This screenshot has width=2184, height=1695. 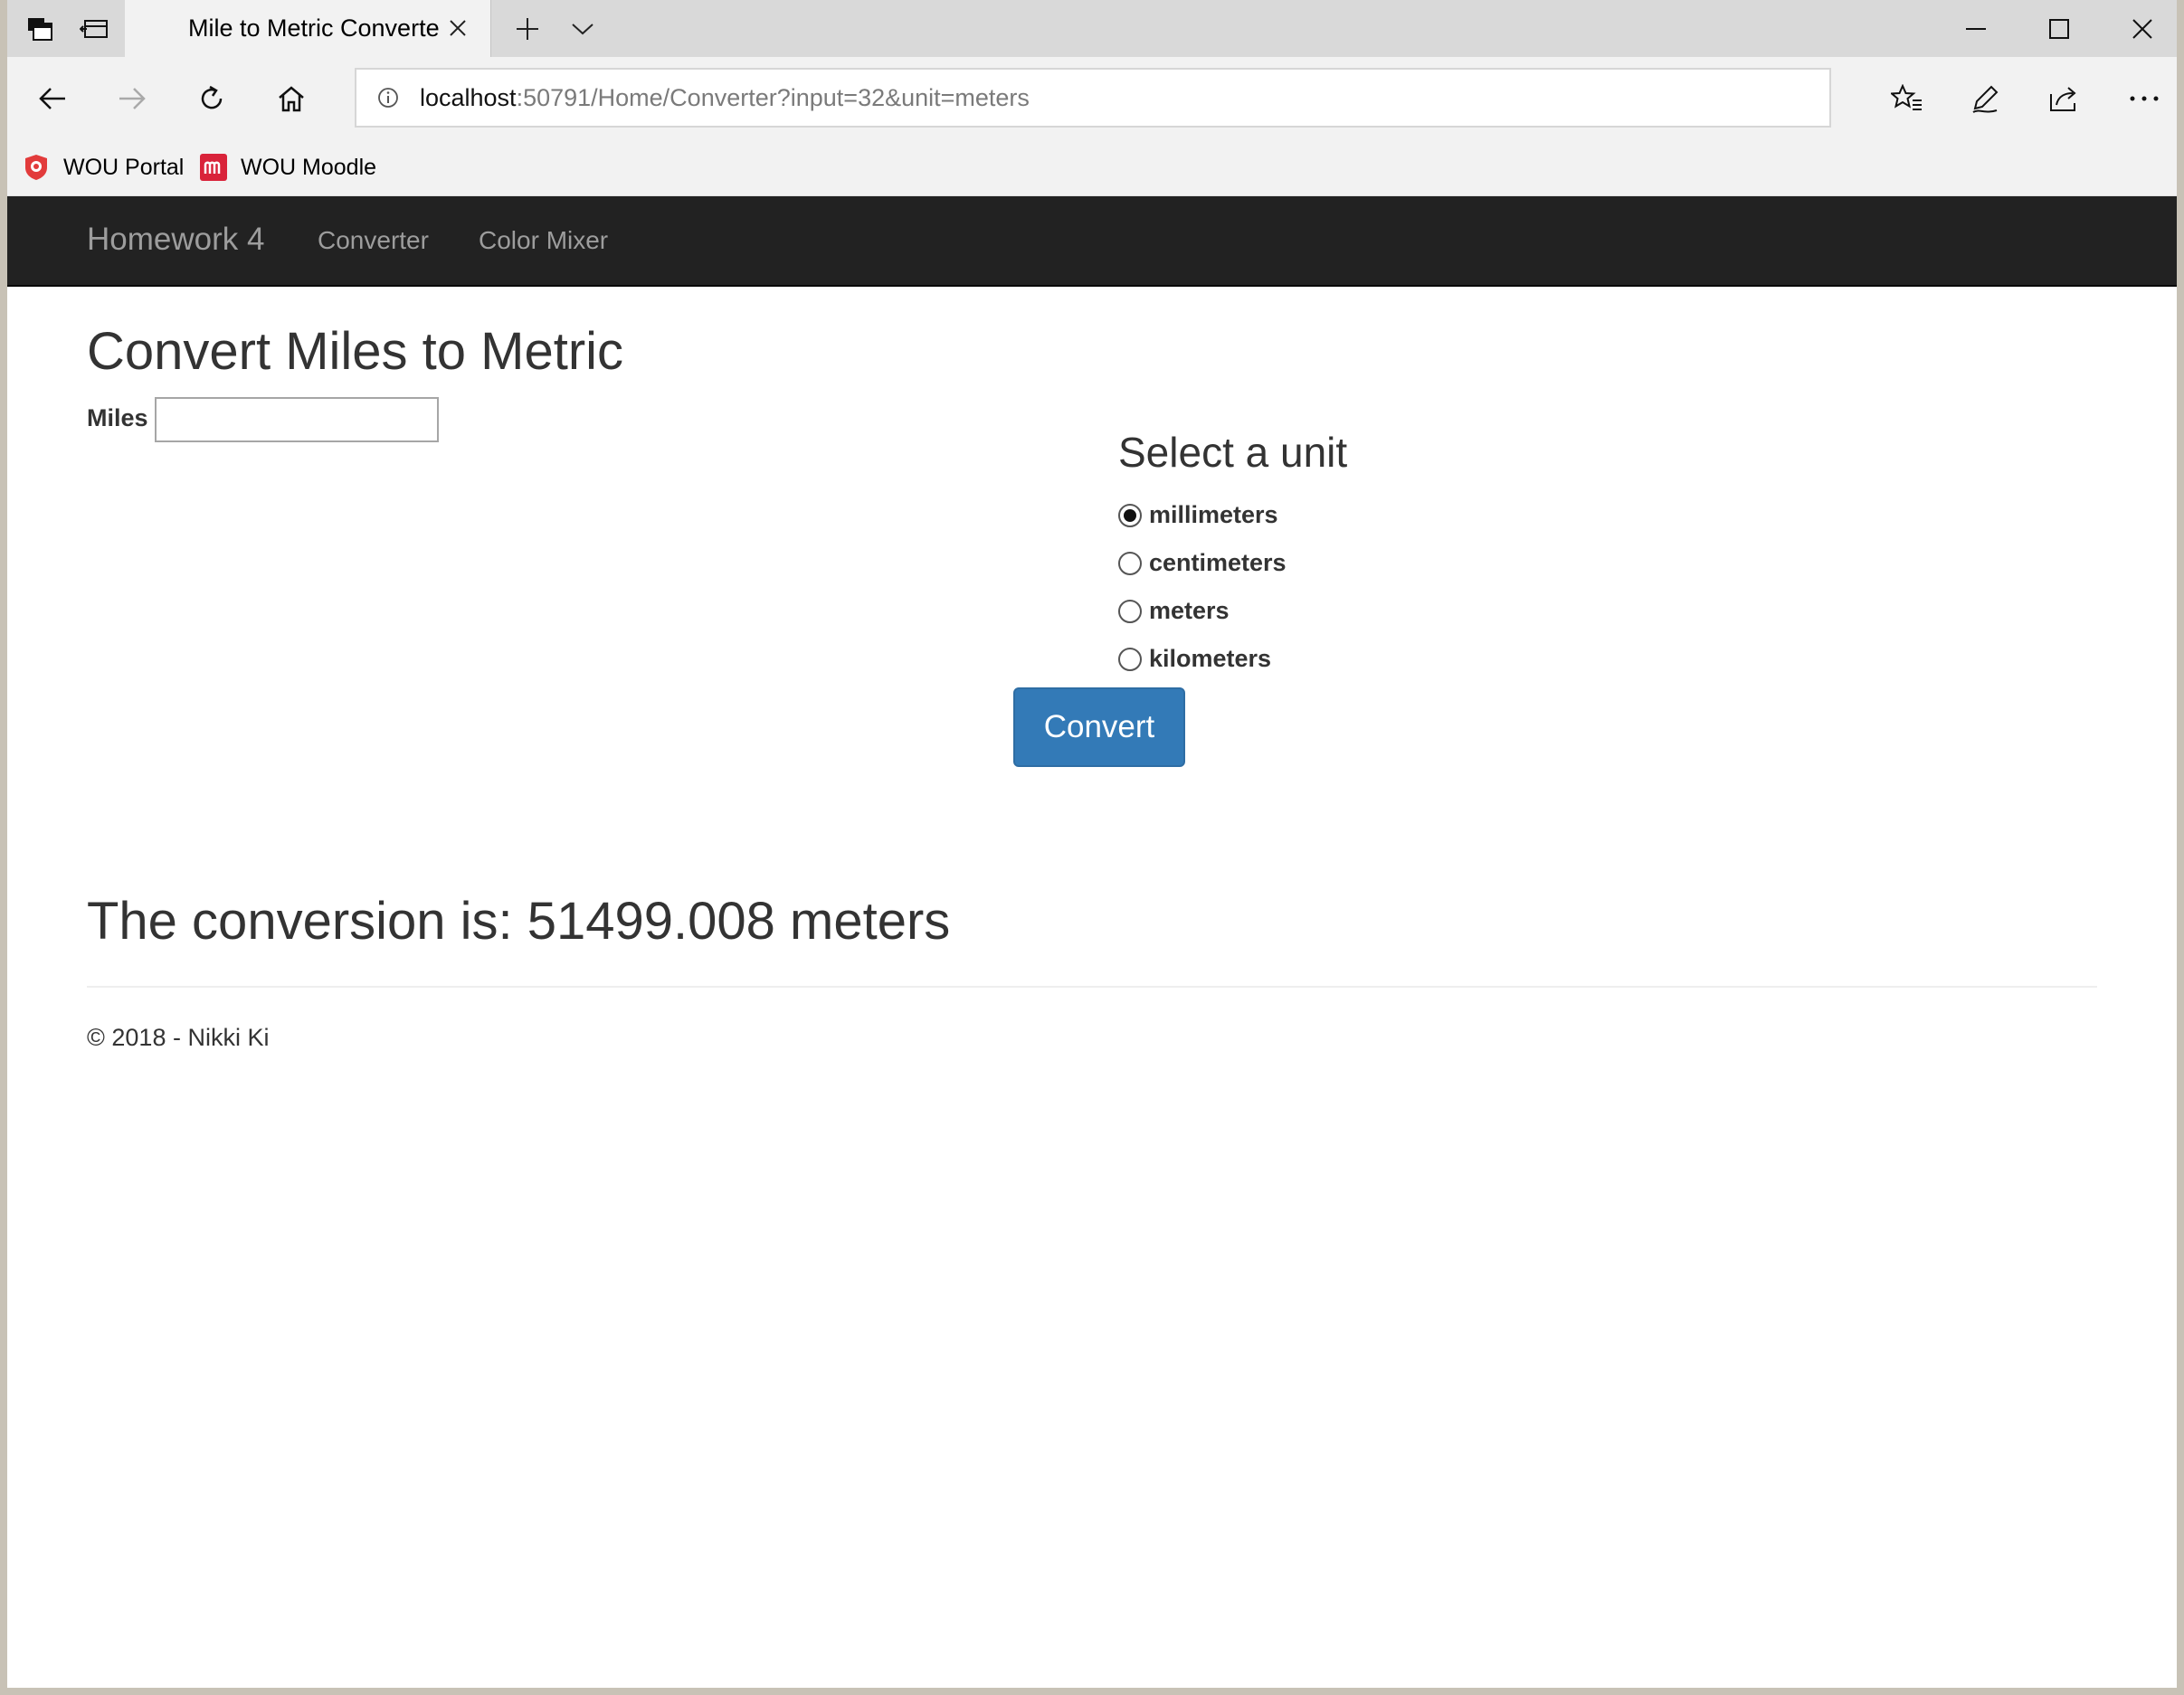 What do you see at coordinates (1092, 167) in the screenshot?
I see `favorites-bar: WOU Portal WOU Moodle` at bounding box center [1092, 167].